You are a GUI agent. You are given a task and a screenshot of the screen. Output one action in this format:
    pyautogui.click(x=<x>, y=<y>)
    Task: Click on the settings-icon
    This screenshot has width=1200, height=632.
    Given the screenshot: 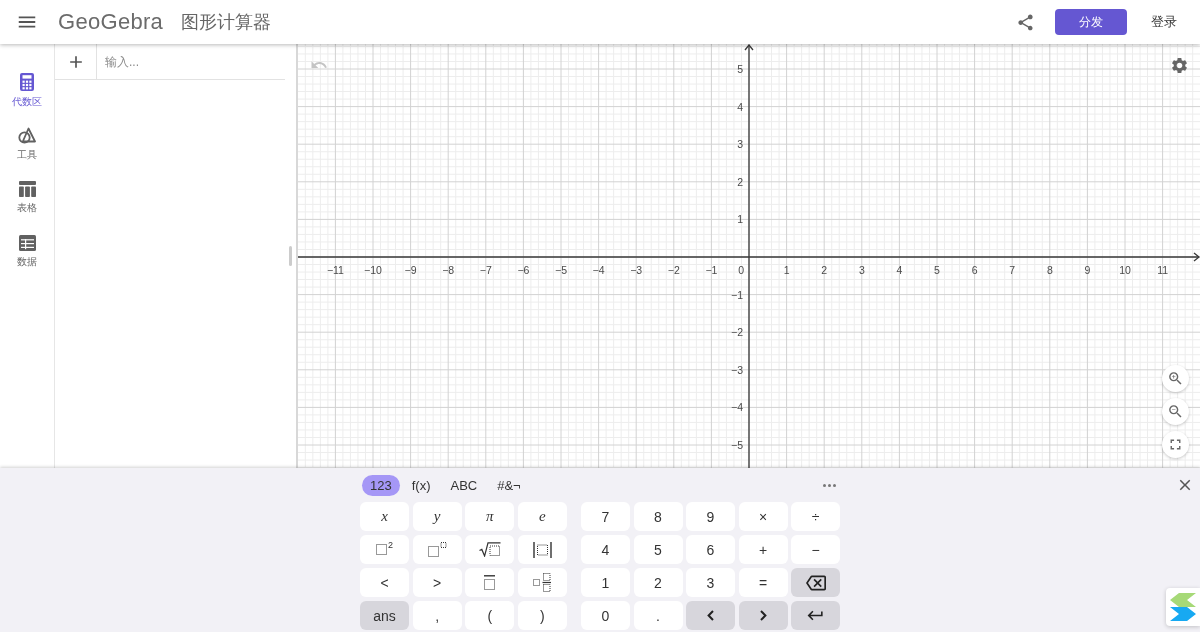 What is the action you would take?
    pyautogui.click(x=1179, y=65)
    